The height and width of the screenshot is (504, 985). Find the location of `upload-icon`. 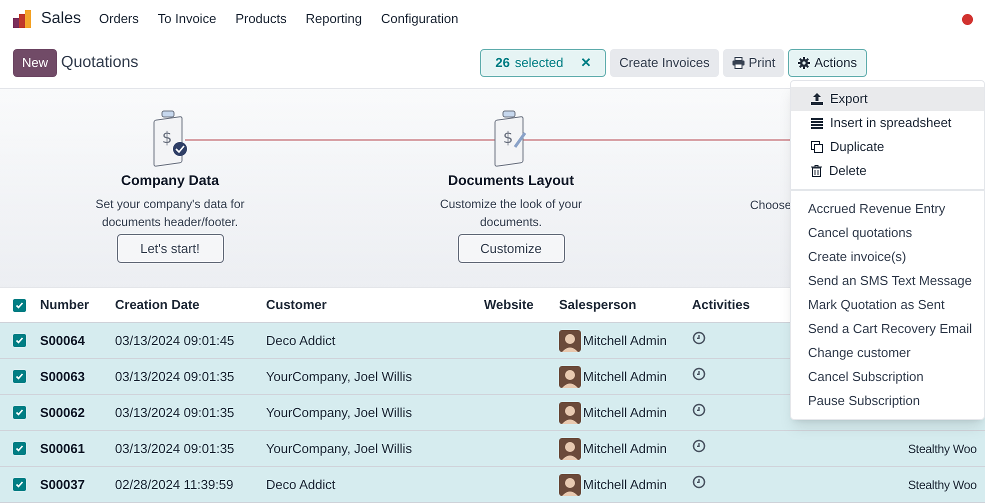

upload-icon is located at coordinates (817, 99).